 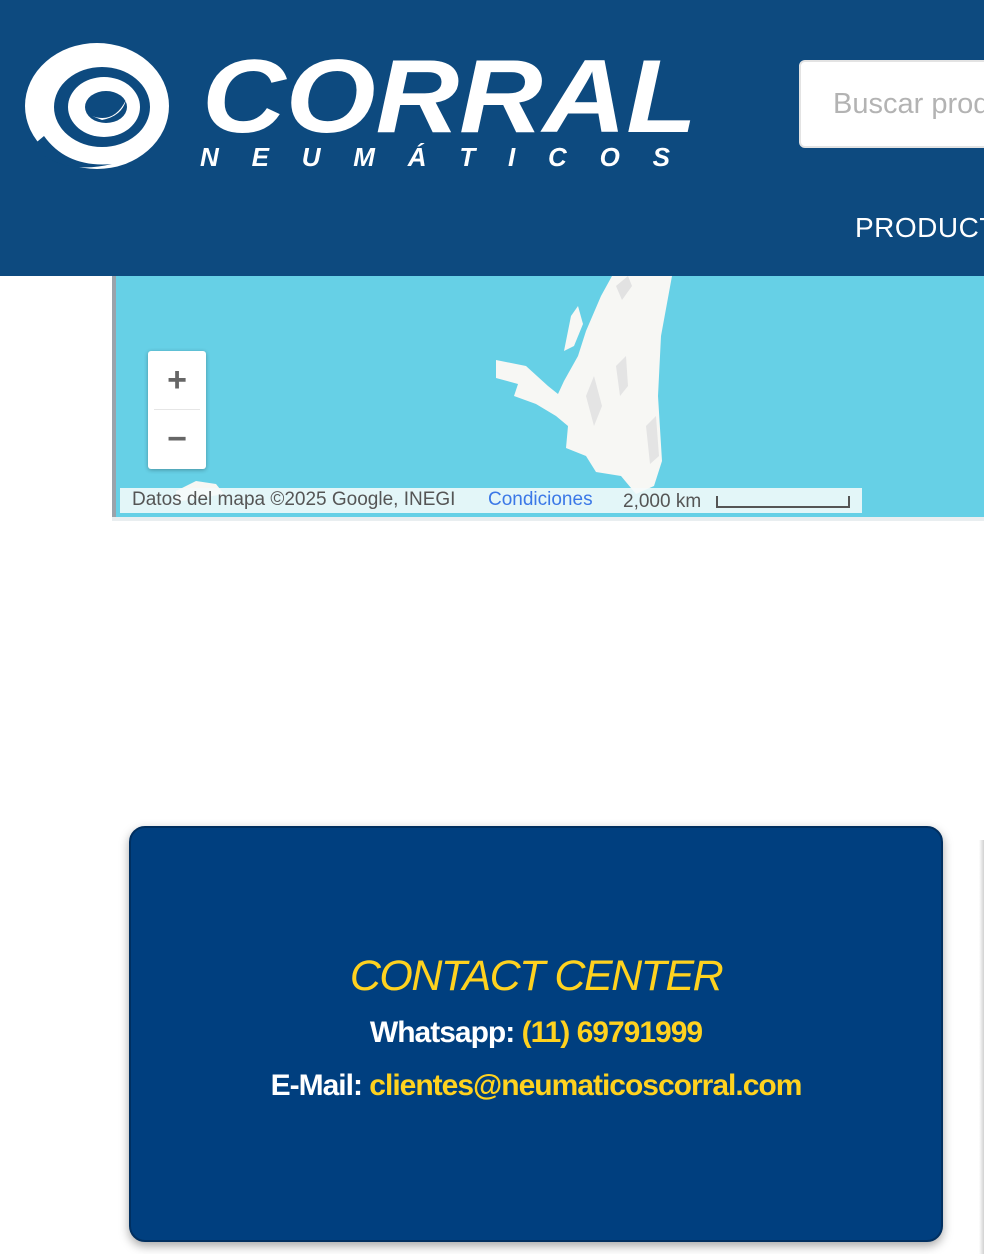 What do you see at coordinates (177, 380) in the screenshot?
I see `zoom-in-button: +` at bounding box center [177, 380].